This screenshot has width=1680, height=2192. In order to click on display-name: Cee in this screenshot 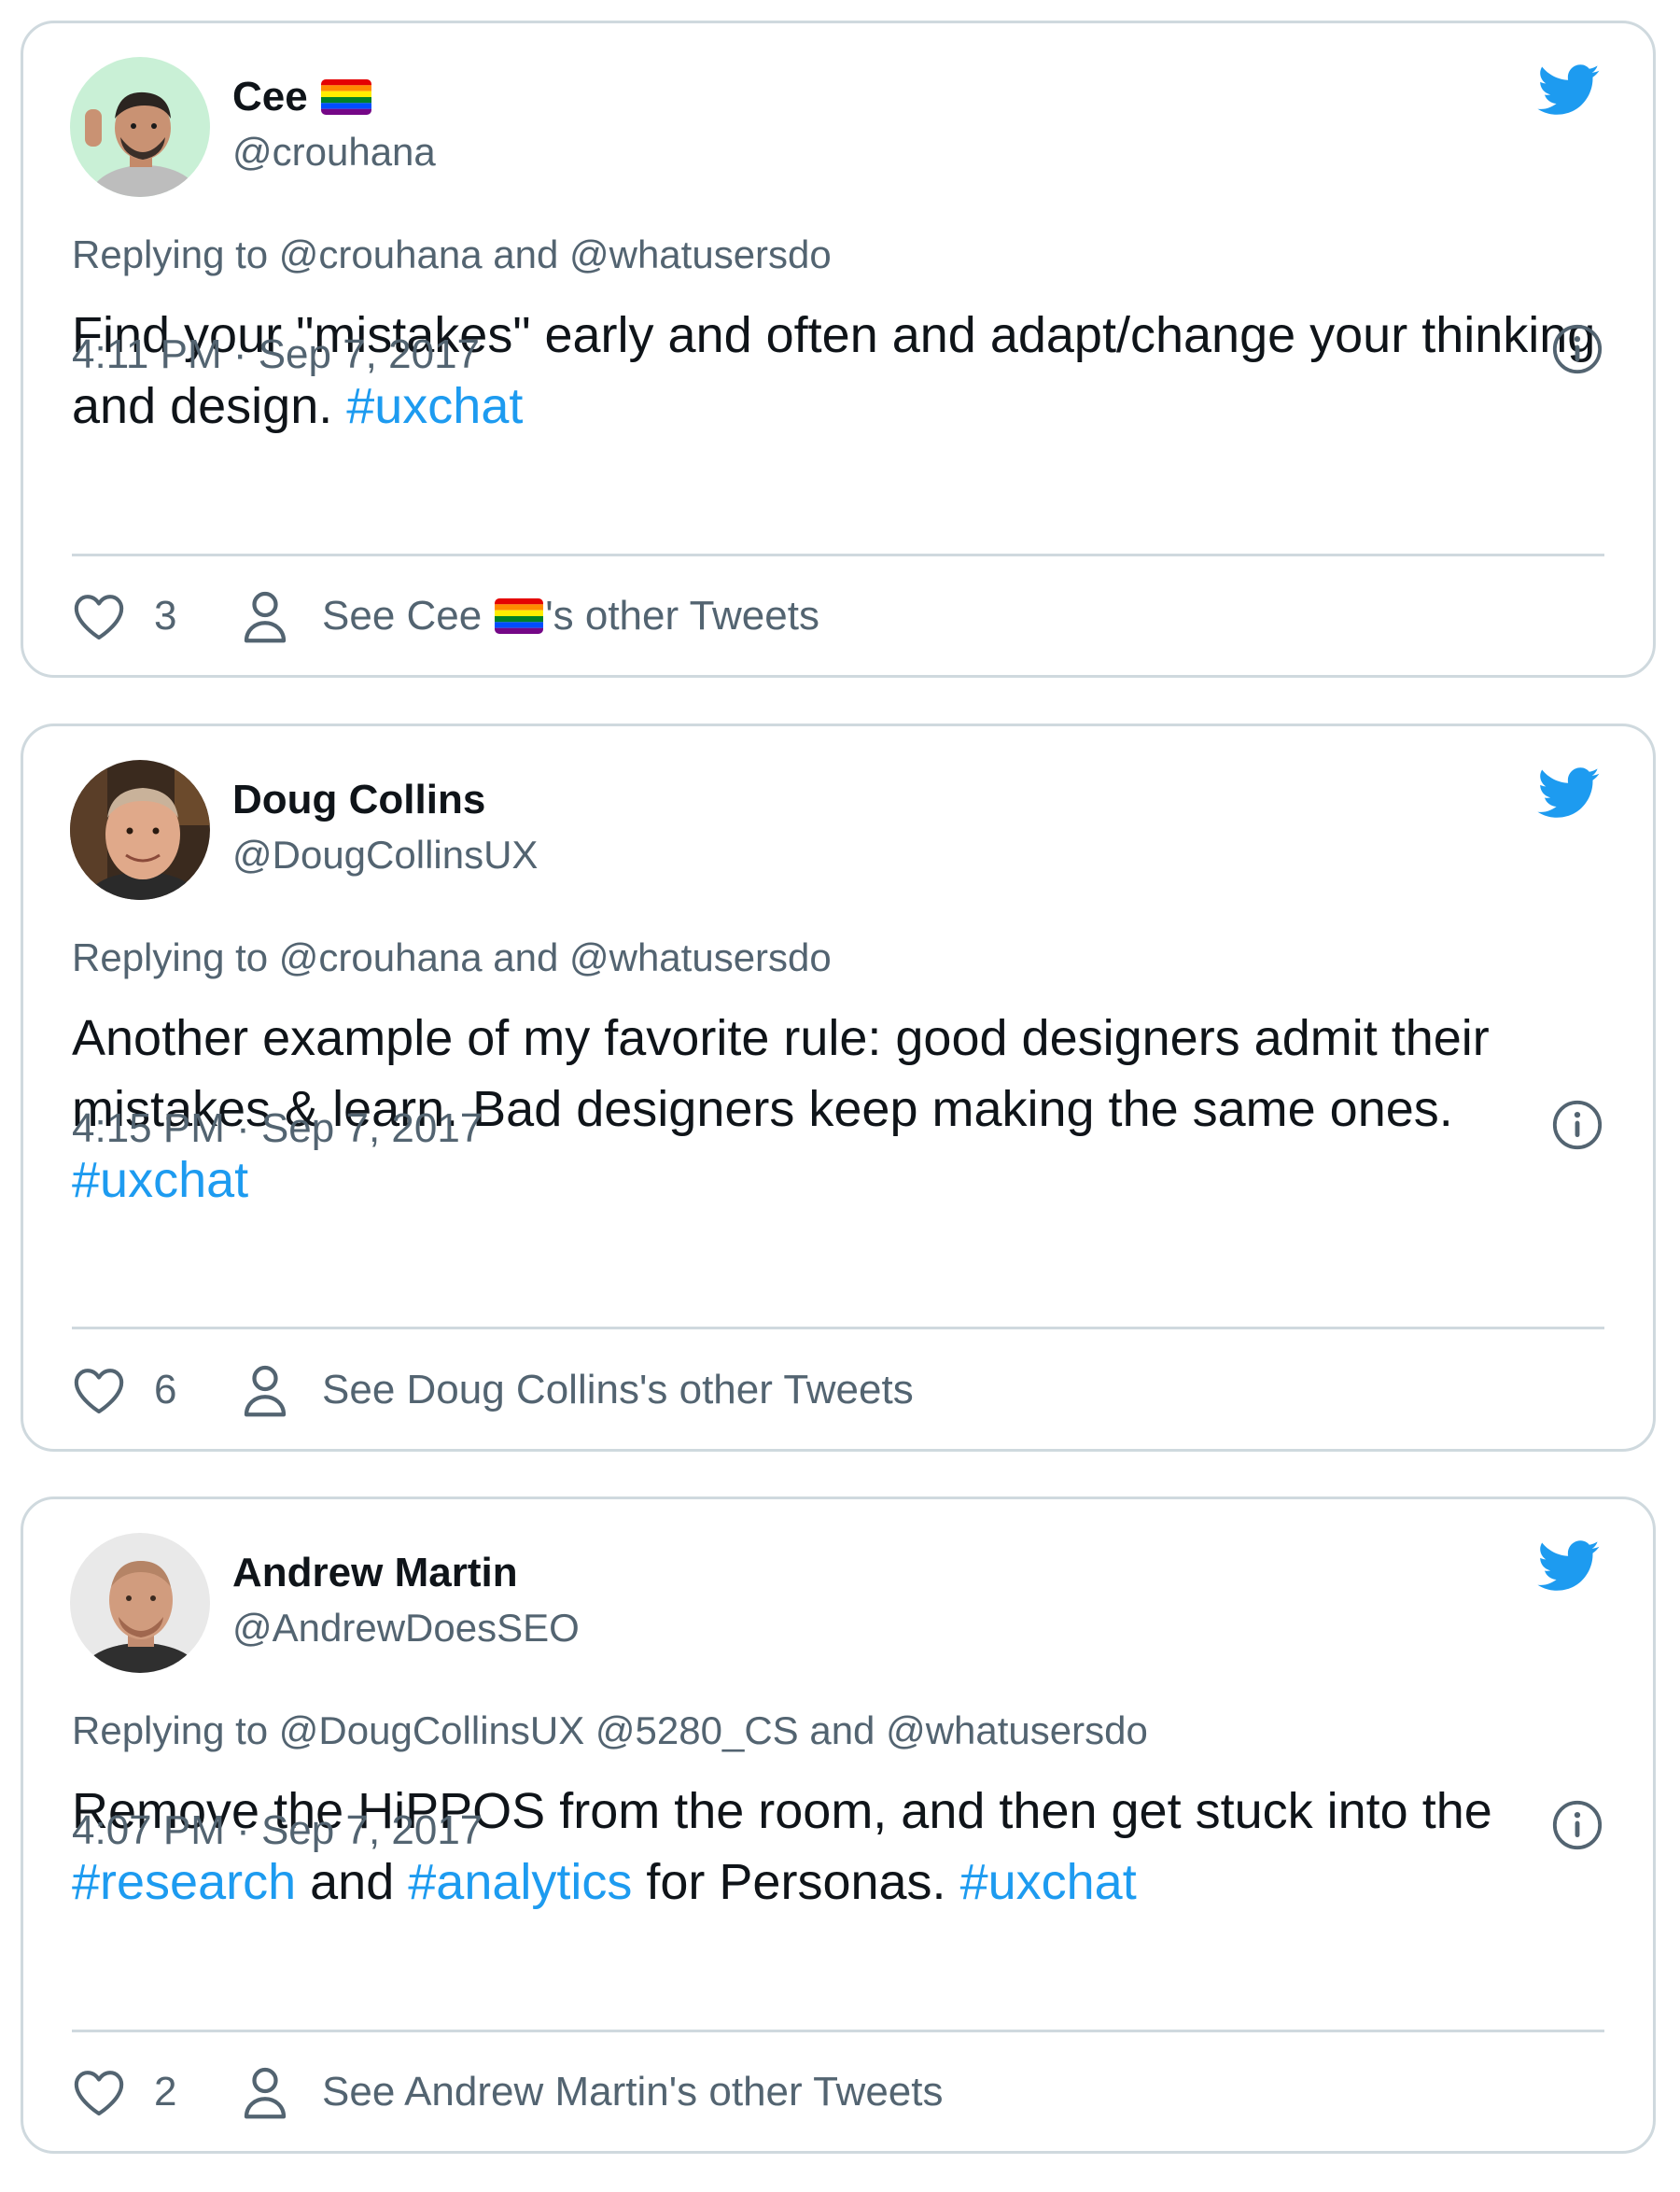, I will do `click(334, 97)`.